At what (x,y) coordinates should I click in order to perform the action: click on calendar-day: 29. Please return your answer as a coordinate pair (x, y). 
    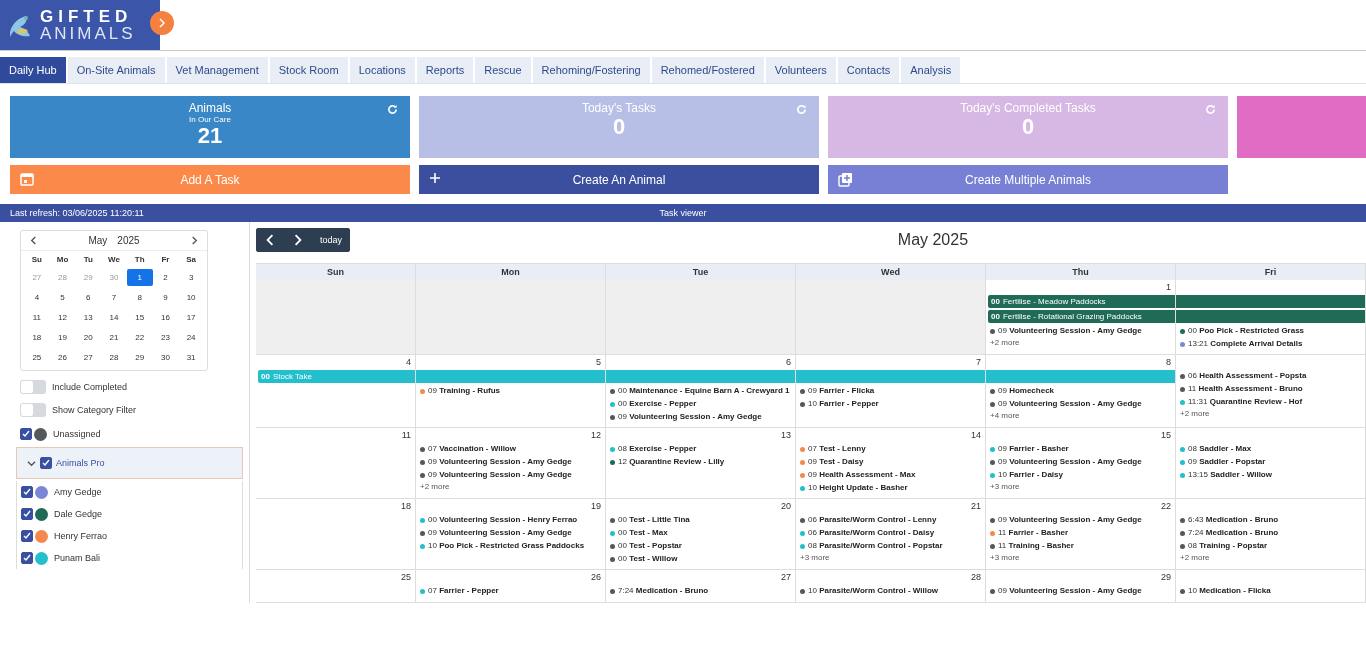
    Looking at the image, I should click on (139, 357).